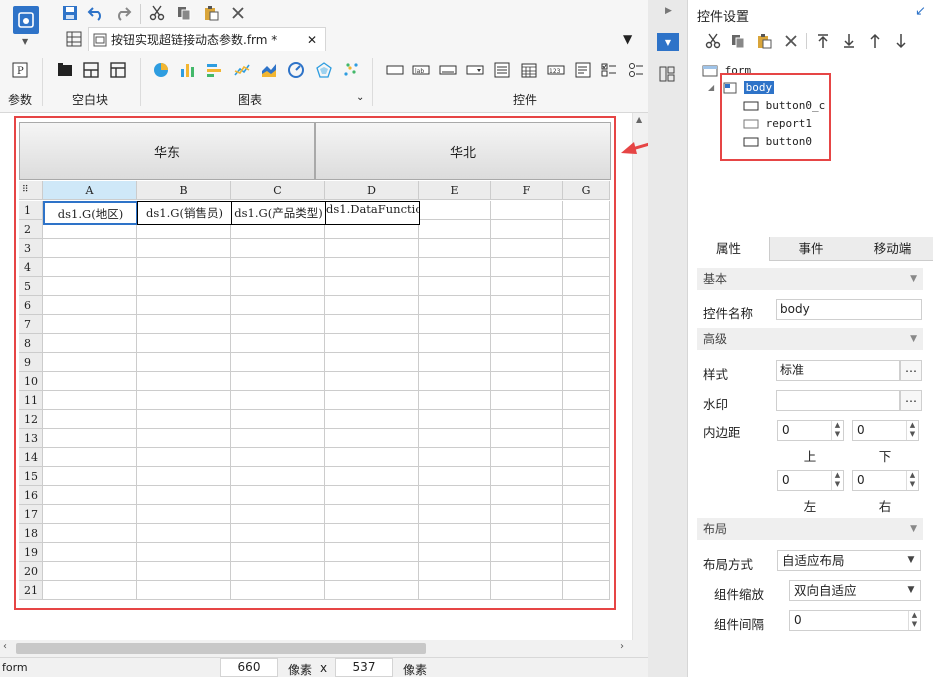 This screenshot has height=678, width=933. What do you see at coordinates (31, 438) in the screenshot?
I see `row-header: 13` at bounding box center [31, 438].